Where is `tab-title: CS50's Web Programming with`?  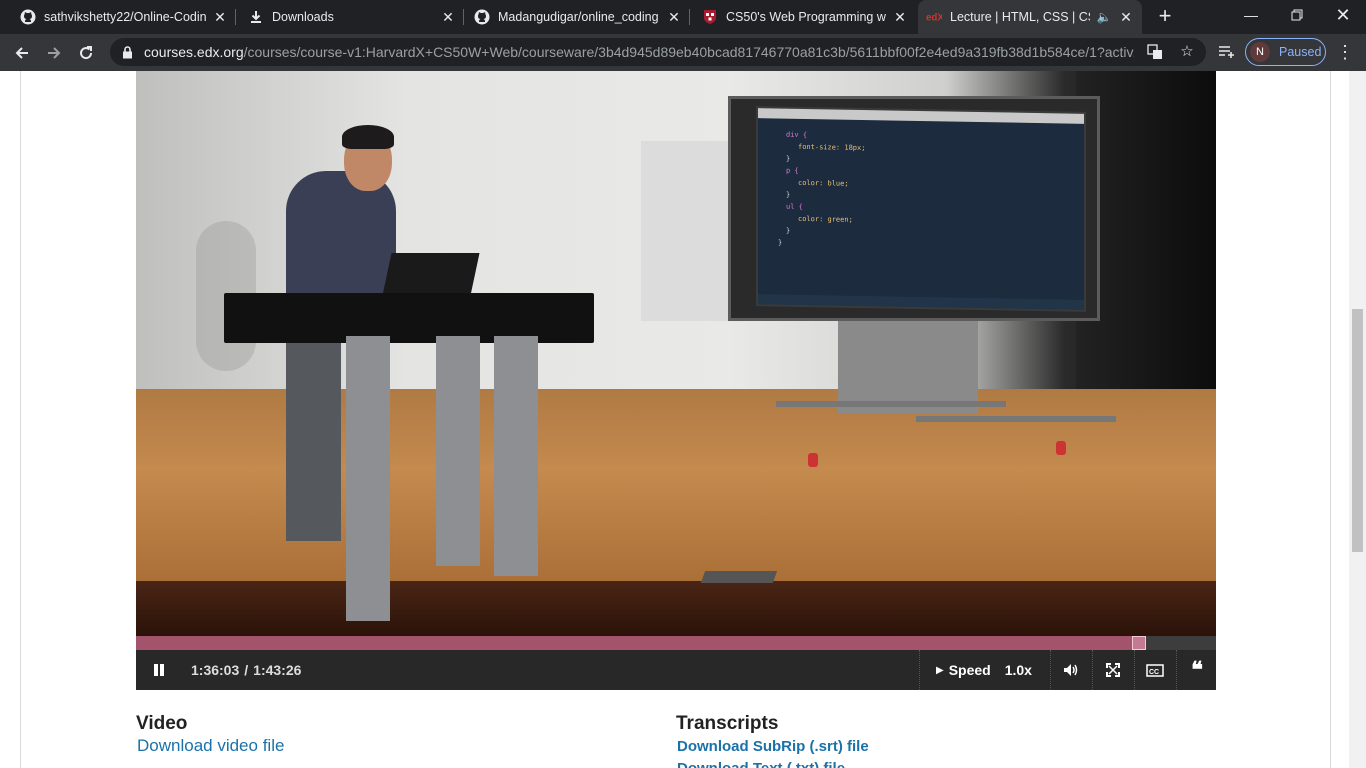 tab-title: CS50's Web Programming with is located at coordinates (806, 17).